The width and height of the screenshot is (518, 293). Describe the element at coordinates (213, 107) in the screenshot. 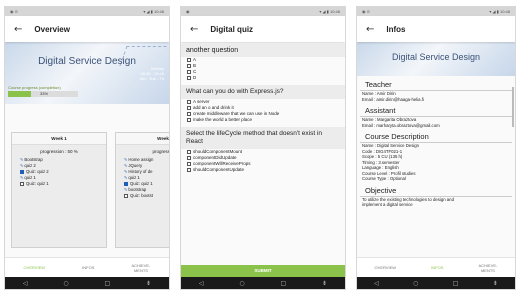

I see `answer-label: add an o and drink it` at that location.